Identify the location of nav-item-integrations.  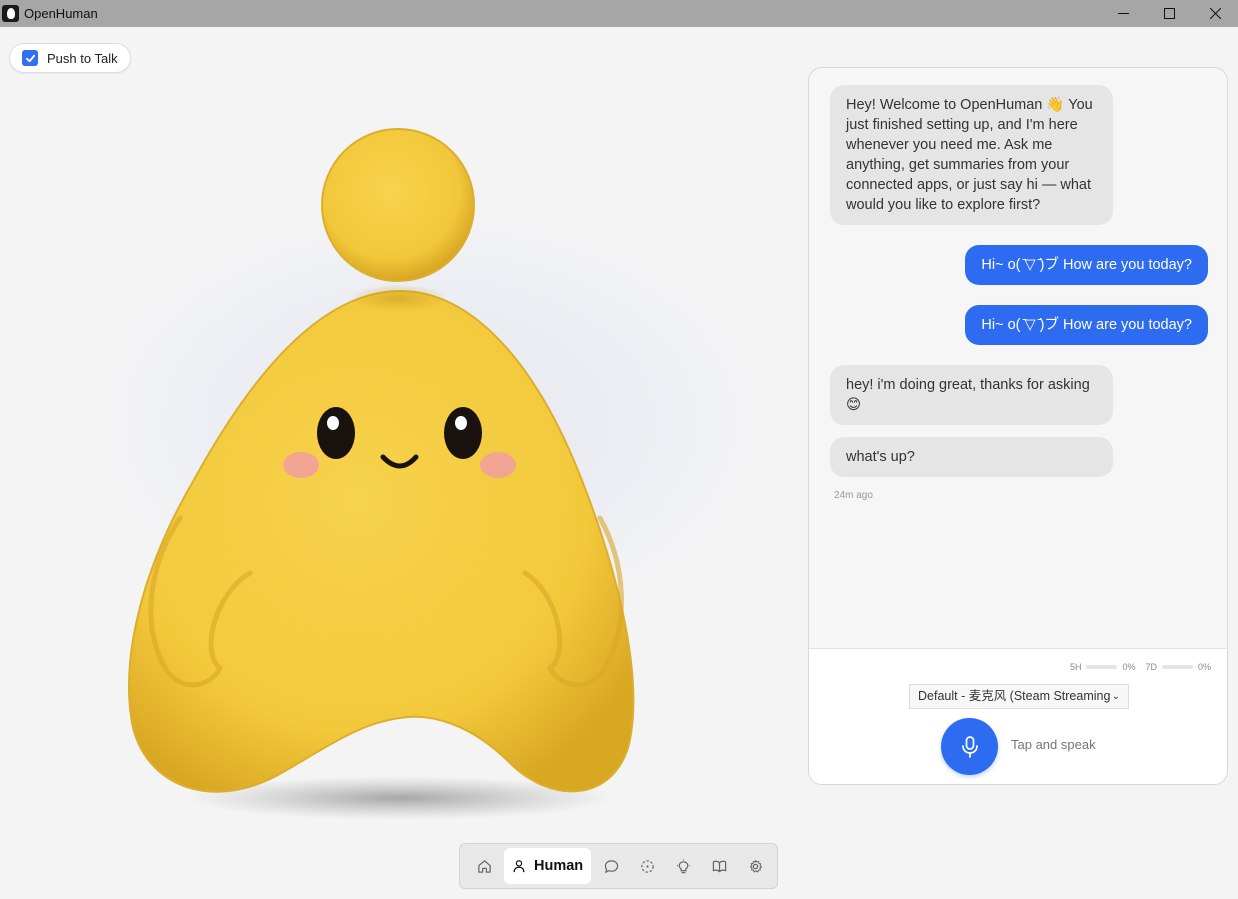
(647, 866).